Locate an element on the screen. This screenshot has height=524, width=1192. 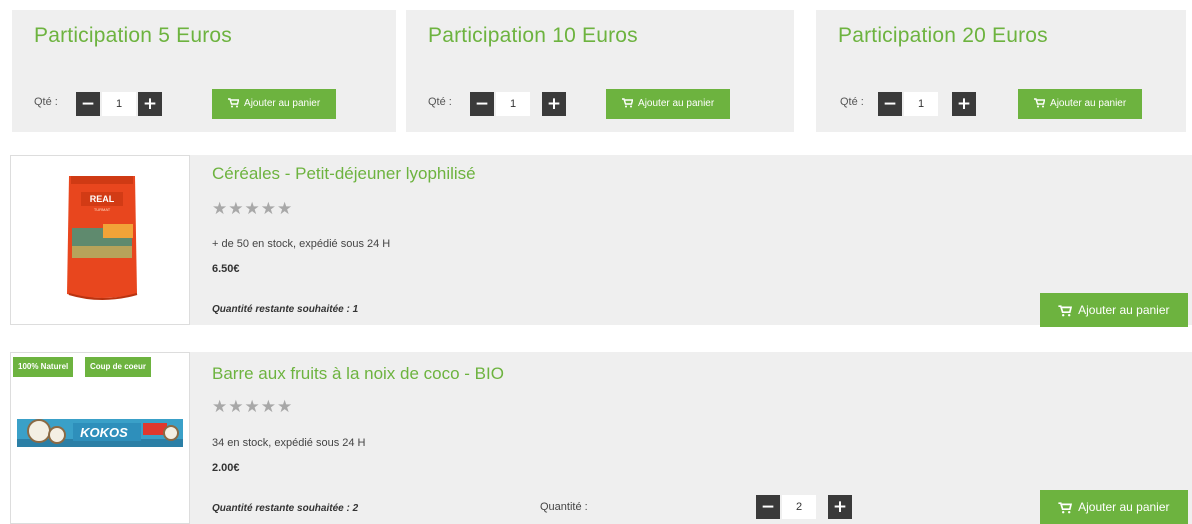
quantity-label: Quantité : is located at coordinates (564, 507).